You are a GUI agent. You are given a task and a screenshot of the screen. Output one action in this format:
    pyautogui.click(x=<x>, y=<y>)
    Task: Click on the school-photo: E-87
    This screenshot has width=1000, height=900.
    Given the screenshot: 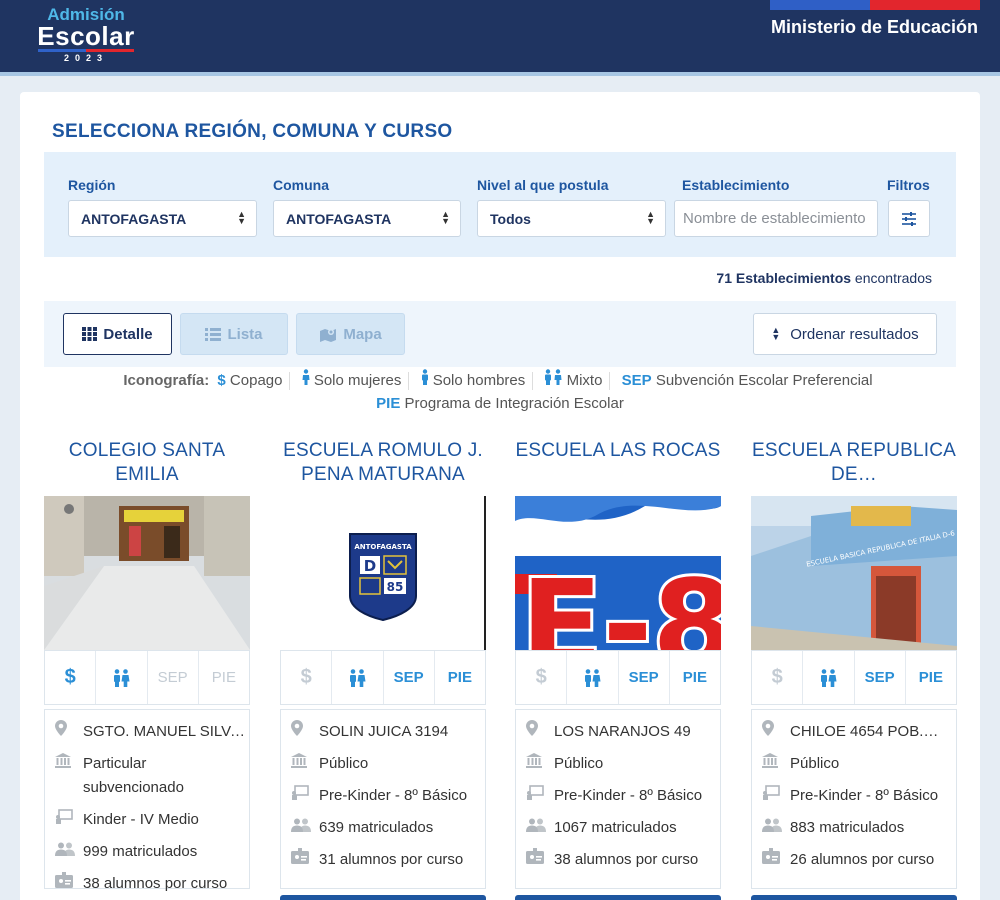 What is the action you would take?
    pyautogui.click(x=618, y=573)
    